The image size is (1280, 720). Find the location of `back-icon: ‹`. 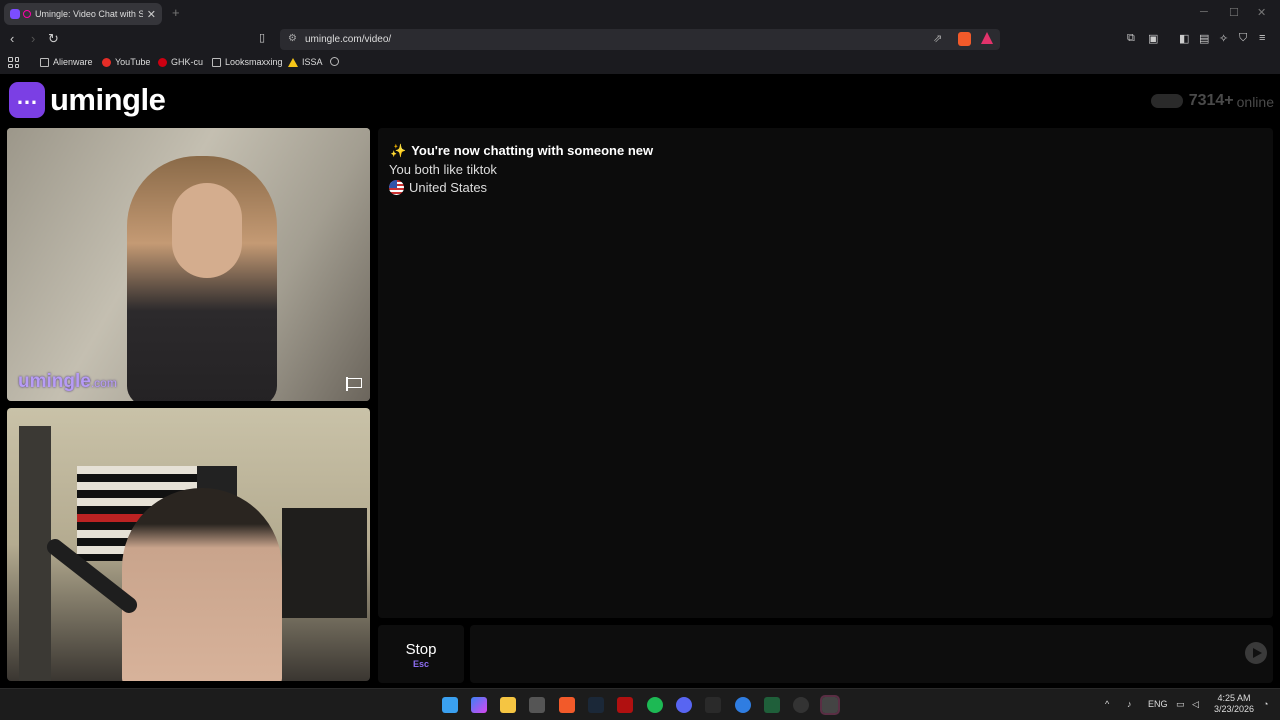

back-icon: ‹ is located at coordinates (12, 38).